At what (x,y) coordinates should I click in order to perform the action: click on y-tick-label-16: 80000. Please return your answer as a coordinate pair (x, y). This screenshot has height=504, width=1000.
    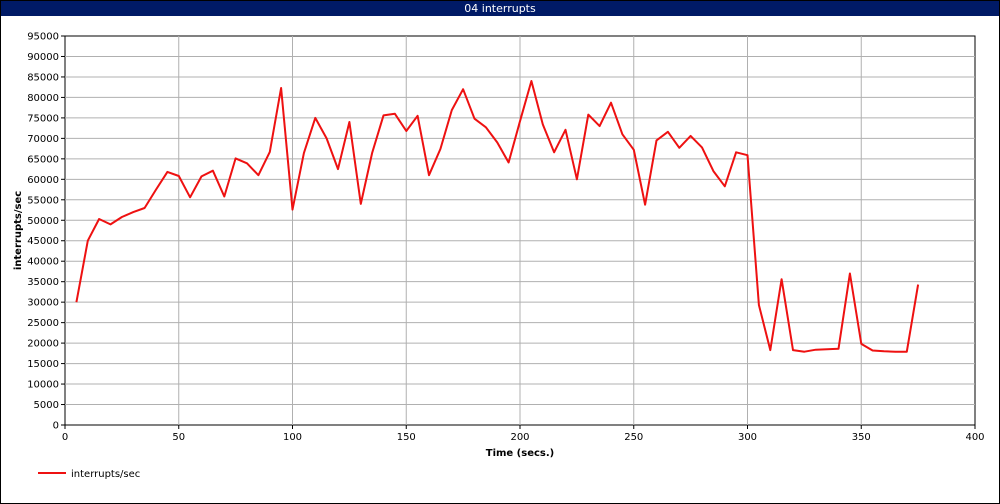
    Looking at the image, I should click on (43, 98).